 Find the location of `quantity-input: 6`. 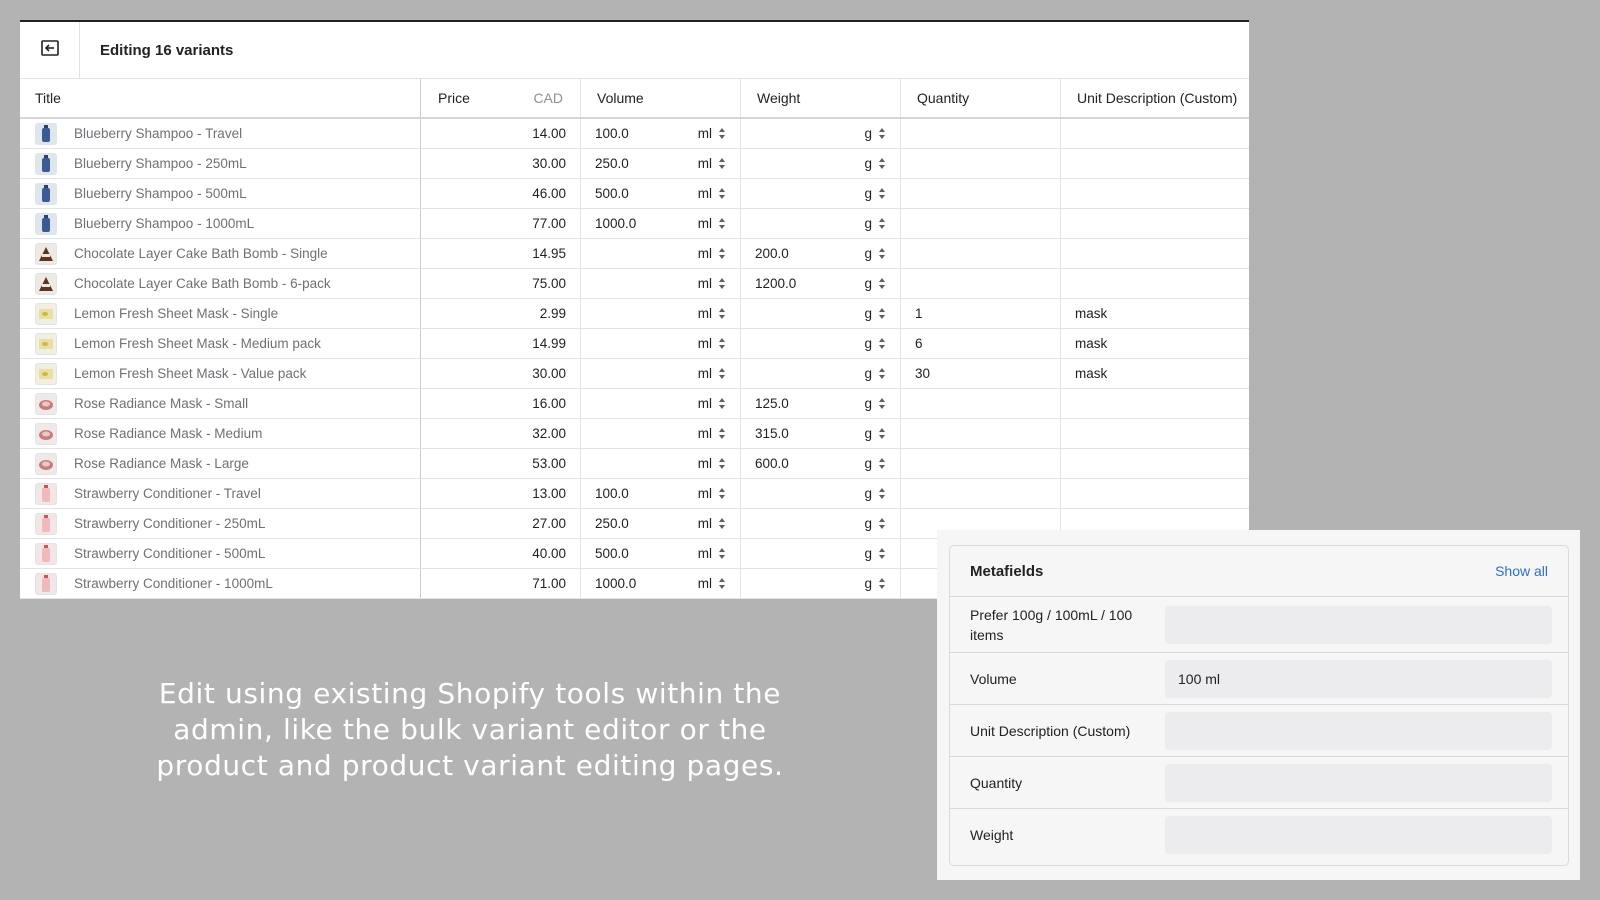

quantity-input: 6 is located at coordinates (981, 343).